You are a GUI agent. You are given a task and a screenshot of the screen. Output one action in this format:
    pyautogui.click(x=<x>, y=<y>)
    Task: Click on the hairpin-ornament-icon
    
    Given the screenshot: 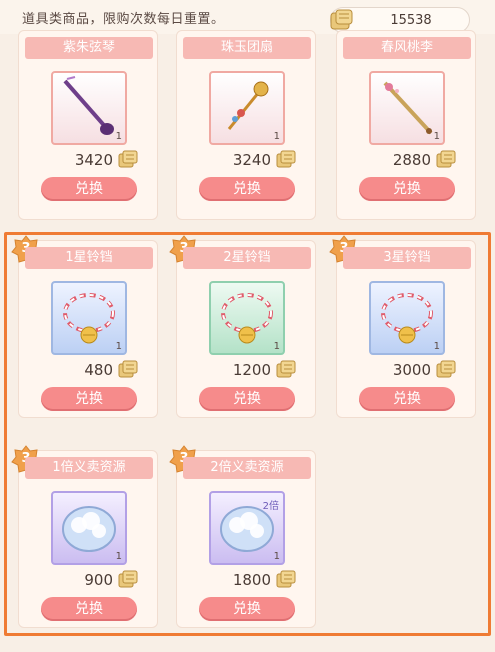 What is the action you would take?
    pyautogui.click(x=247, y=108)
    